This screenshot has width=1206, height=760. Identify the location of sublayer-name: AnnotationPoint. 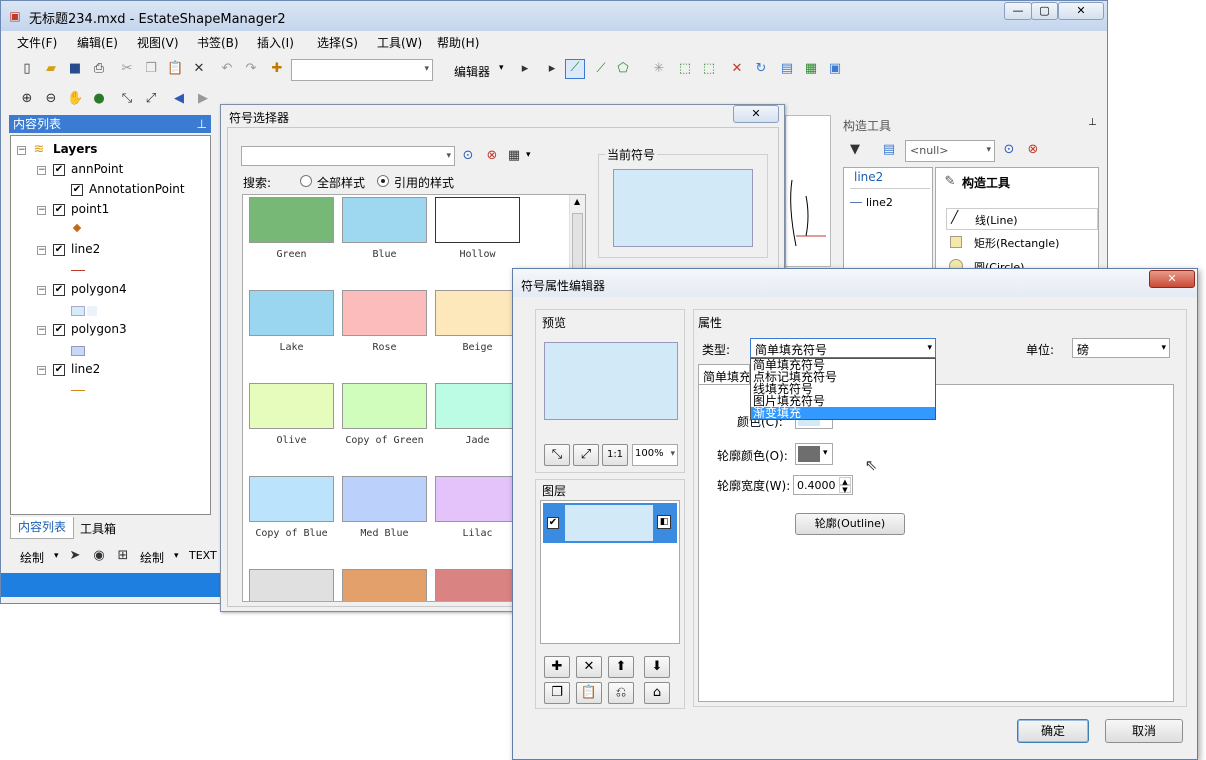
(137, 189).